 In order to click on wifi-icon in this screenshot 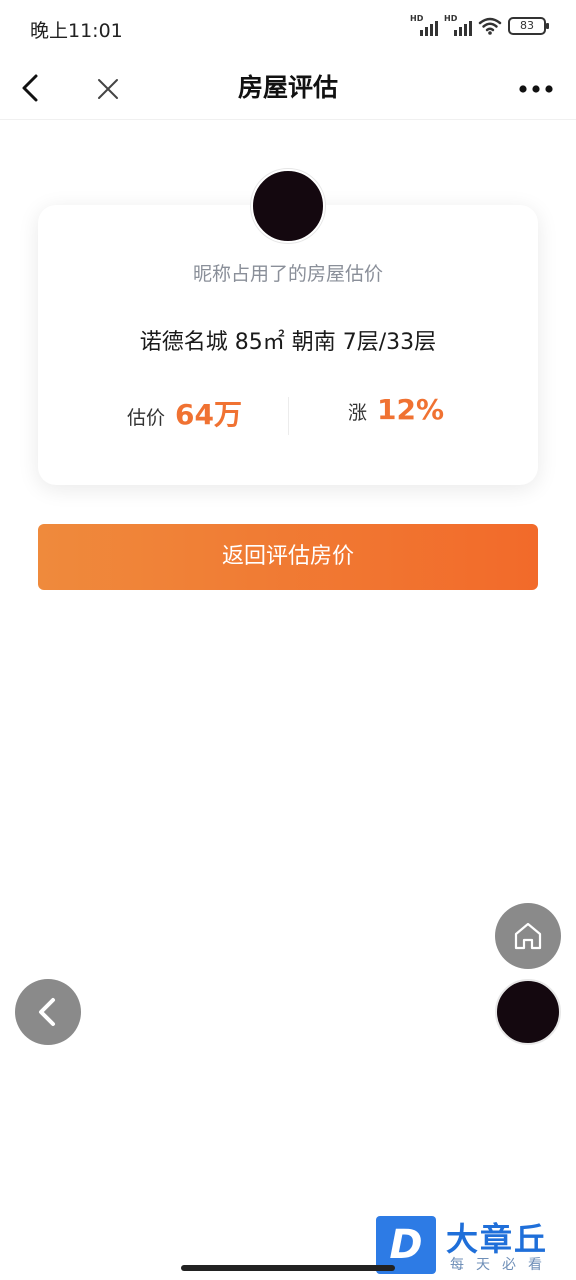, I will do `click(490, 26)`.